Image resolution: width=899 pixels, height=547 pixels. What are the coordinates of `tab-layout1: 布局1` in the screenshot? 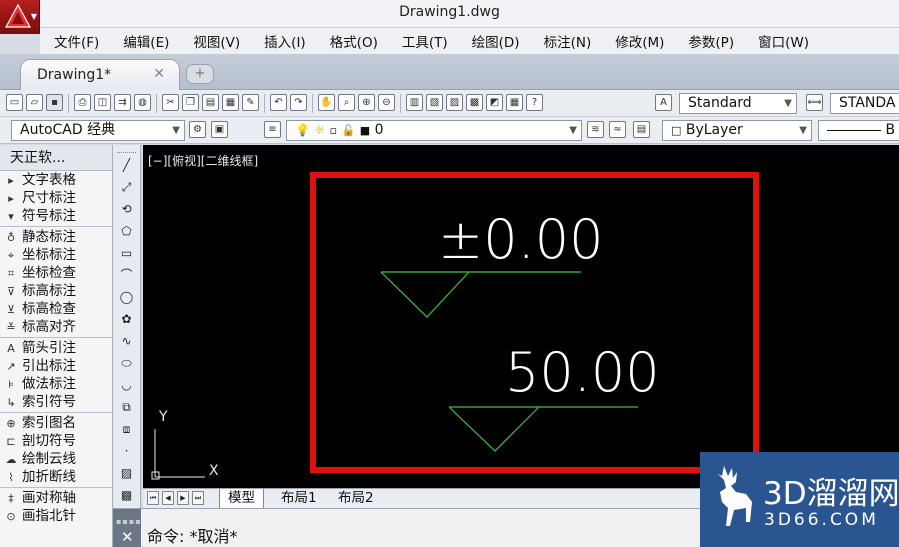 It's located at (299, 498).